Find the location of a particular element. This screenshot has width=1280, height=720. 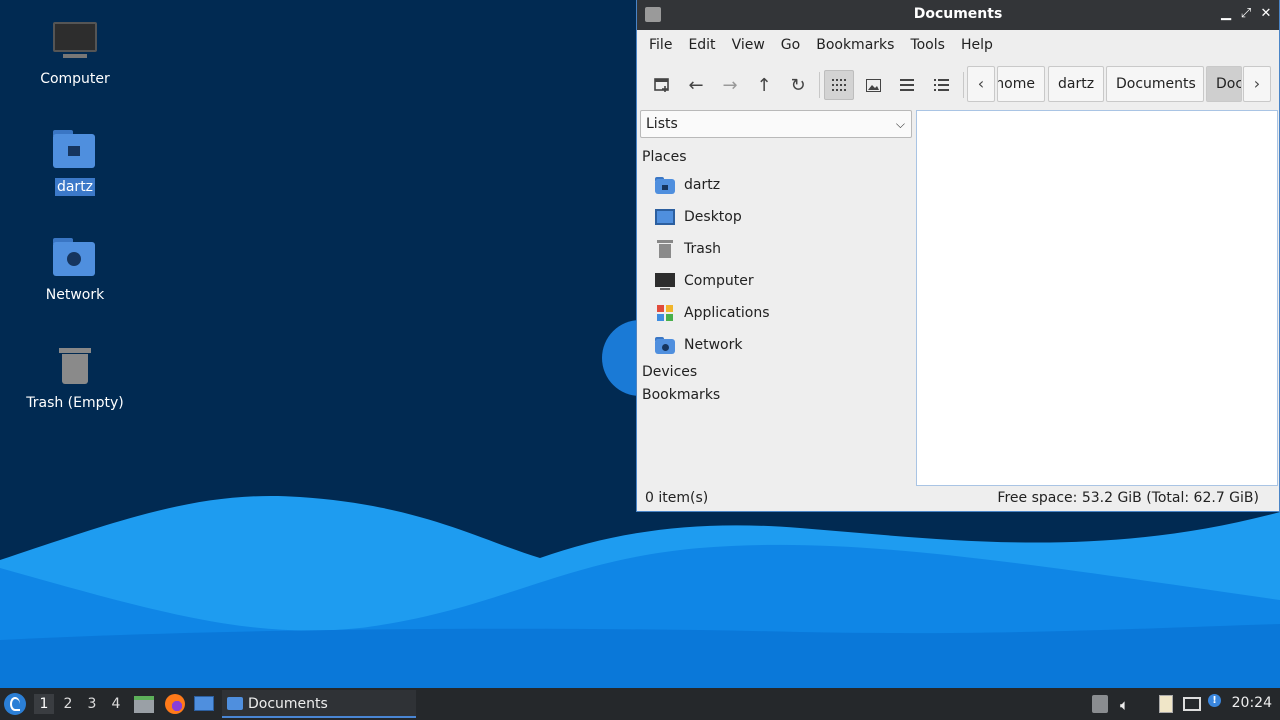

new-tab-button is located at coordinates (662, 85).